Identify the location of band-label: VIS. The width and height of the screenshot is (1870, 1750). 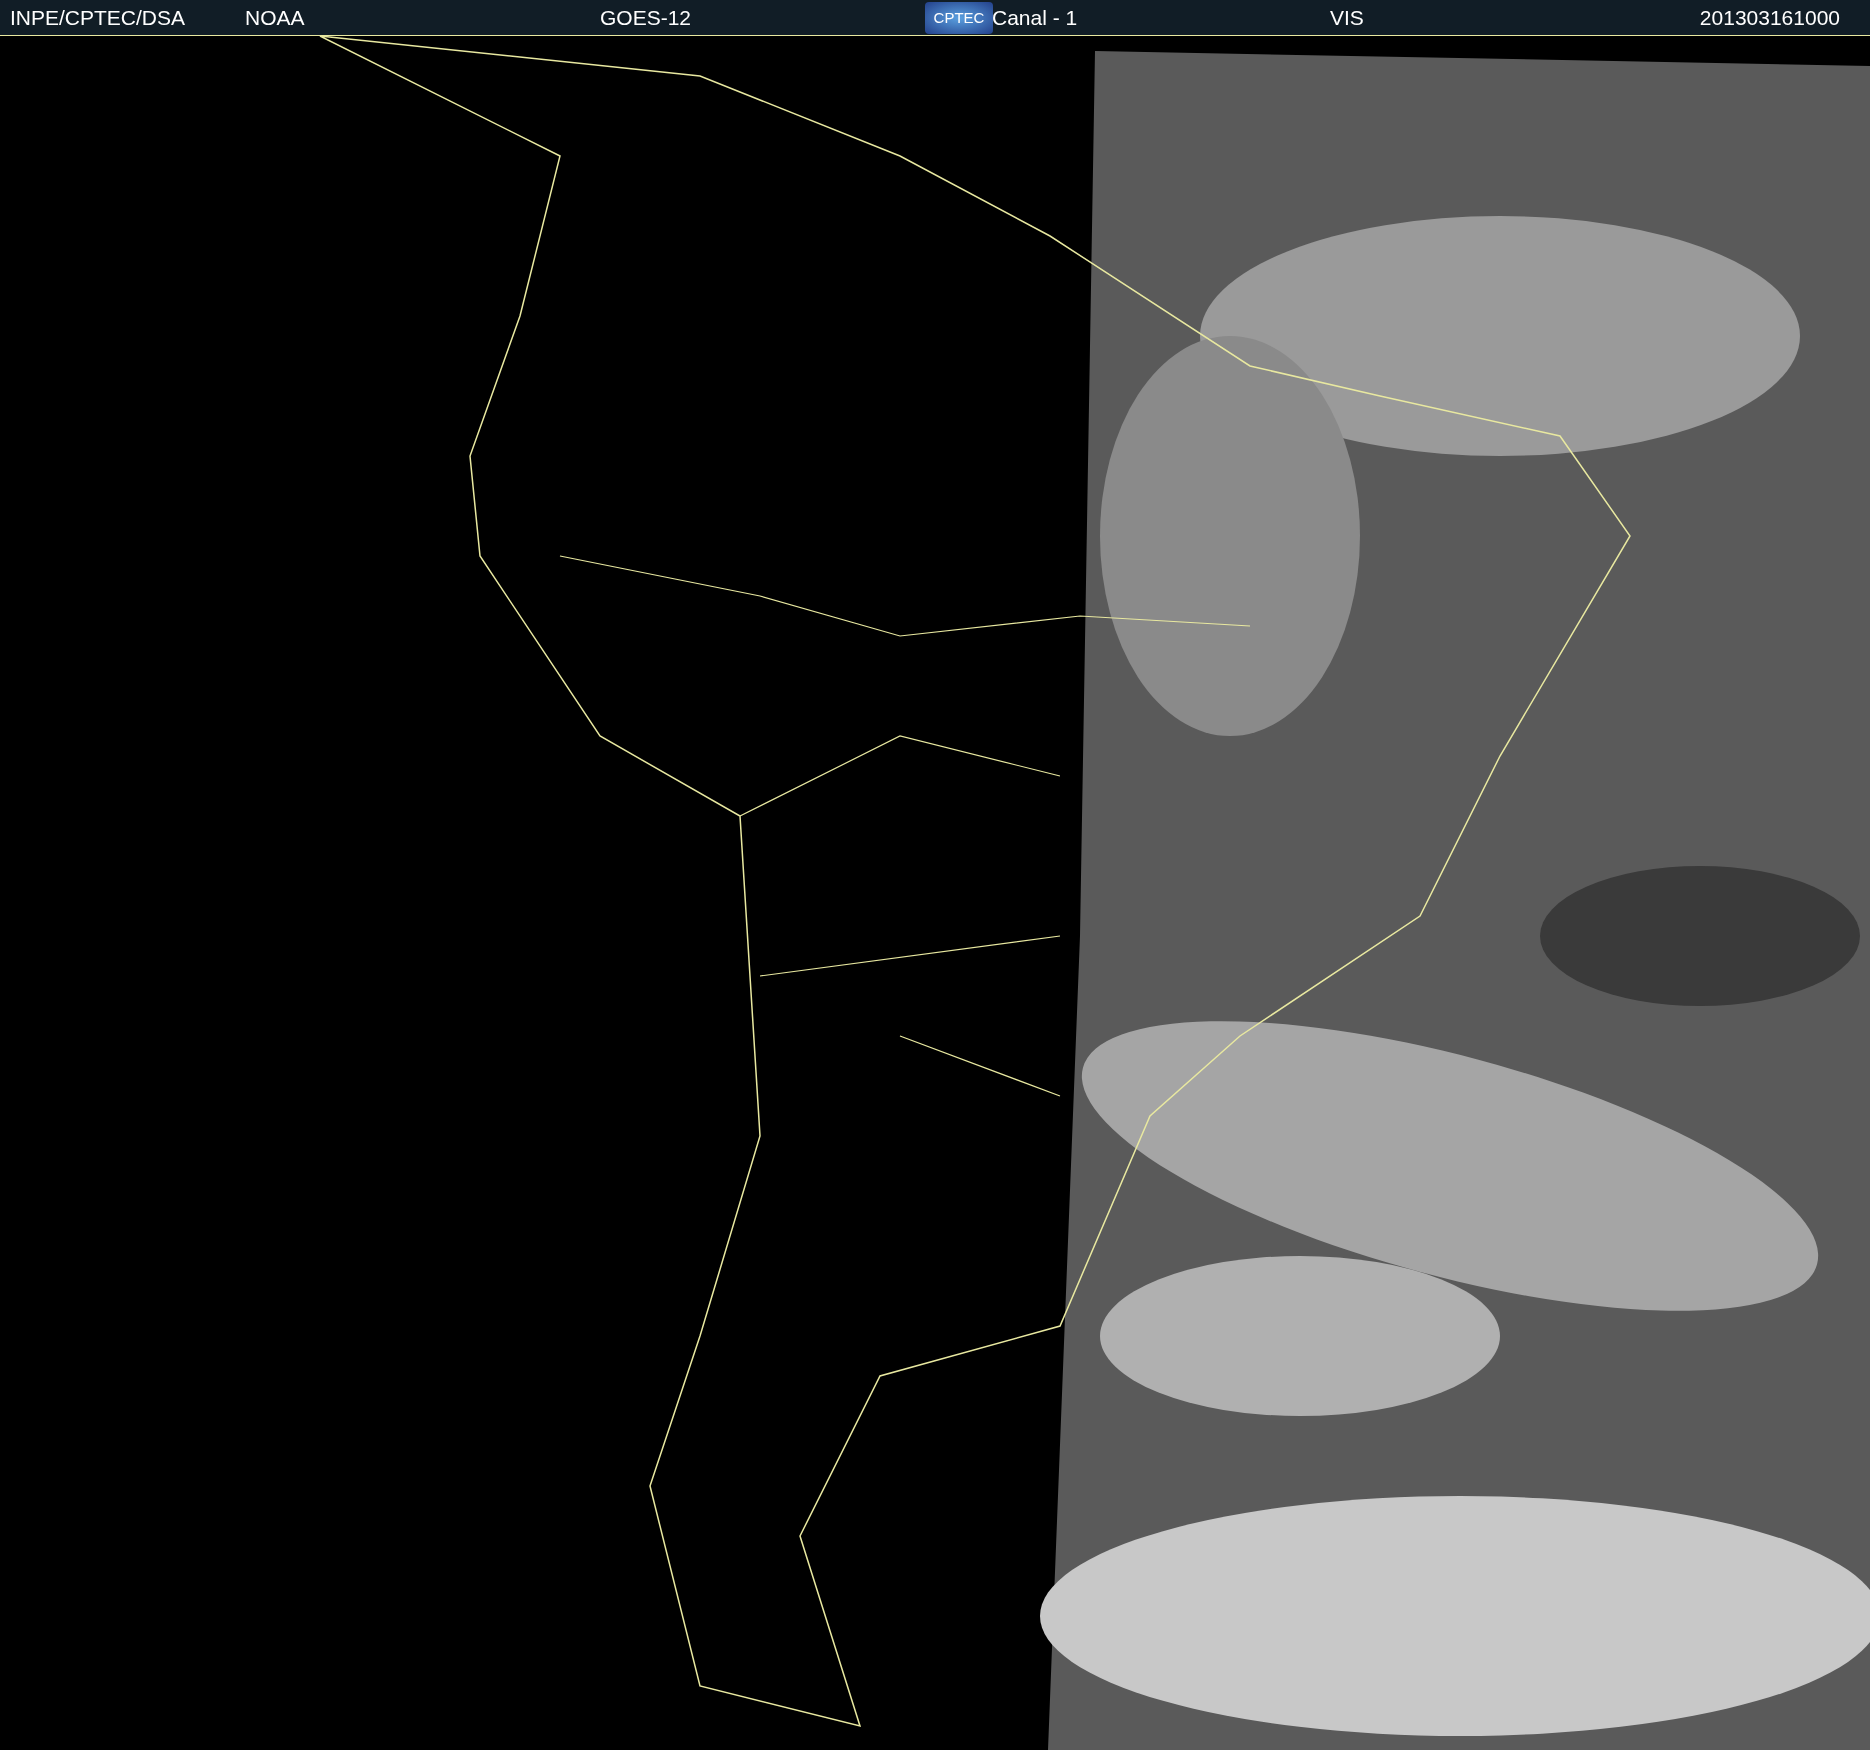
(1347, 17).